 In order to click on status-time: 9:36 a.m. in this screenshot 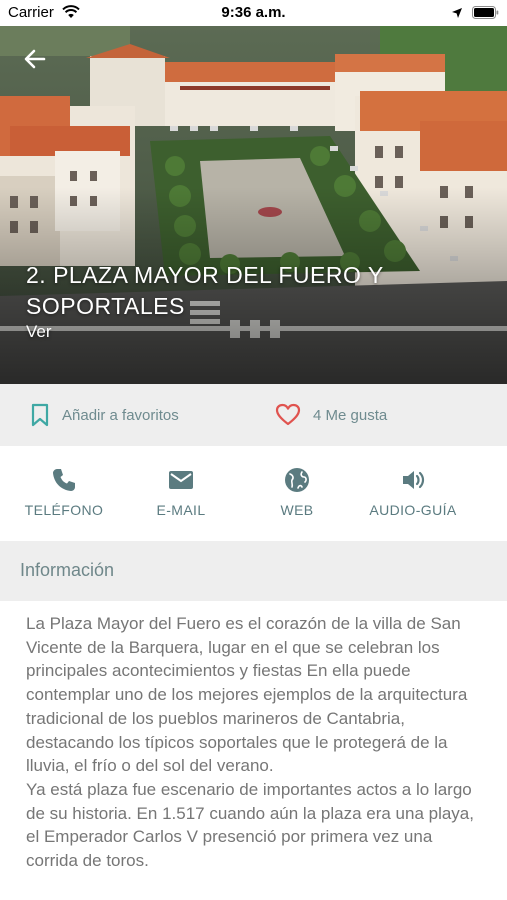, I will do `click(253, 12)`.